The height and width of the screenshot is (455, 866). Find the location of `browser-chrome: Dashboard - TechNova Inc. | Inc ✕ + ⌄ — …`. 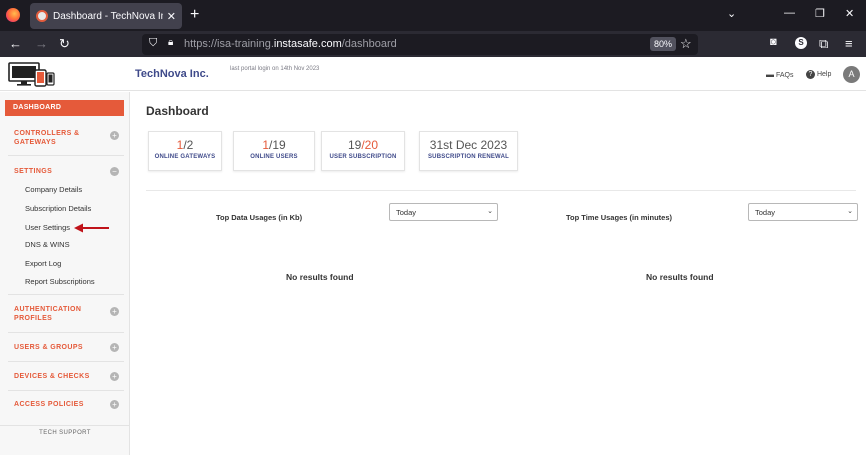

browser-chrome: Dashboard - TechNova Inc. | Inc ✕ + ⌄ — … is located at coordinates (433, 28).